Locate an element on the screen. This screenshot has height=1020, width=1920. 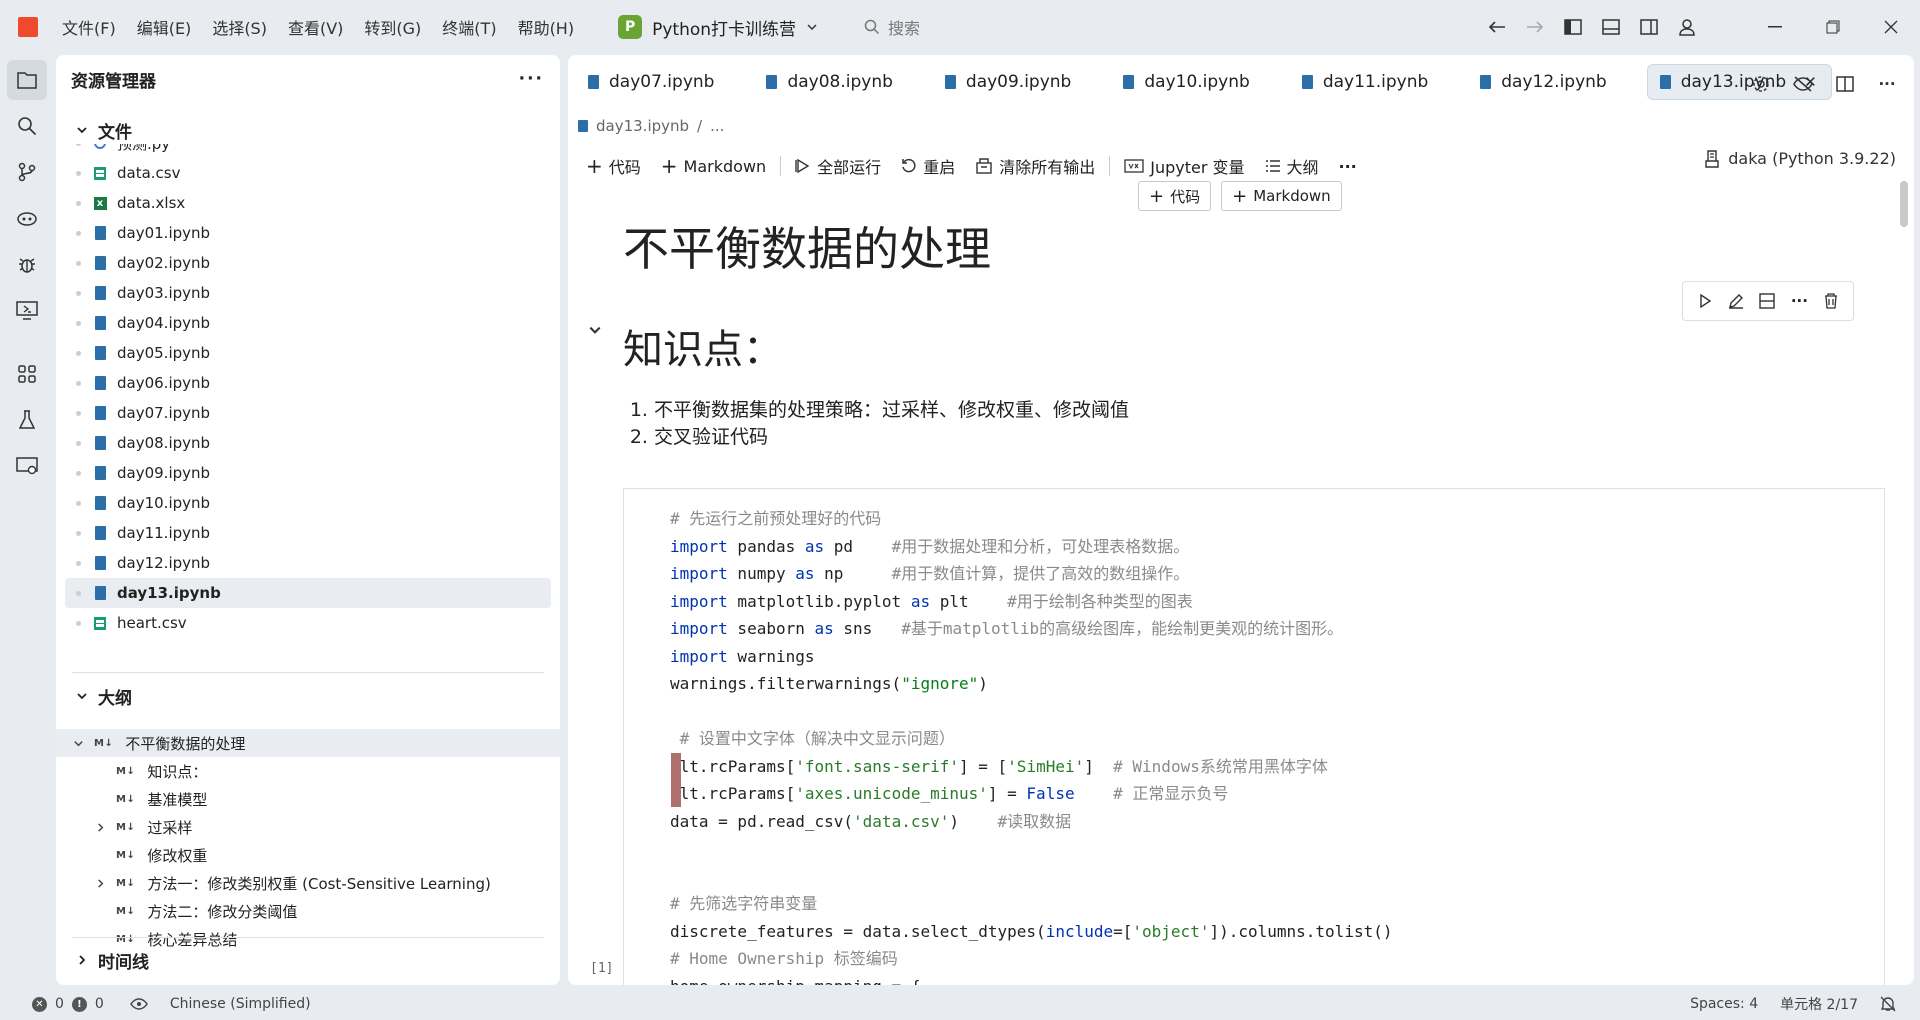
add-code-cell-button: + 代码 is located at coordinates (613, 166).